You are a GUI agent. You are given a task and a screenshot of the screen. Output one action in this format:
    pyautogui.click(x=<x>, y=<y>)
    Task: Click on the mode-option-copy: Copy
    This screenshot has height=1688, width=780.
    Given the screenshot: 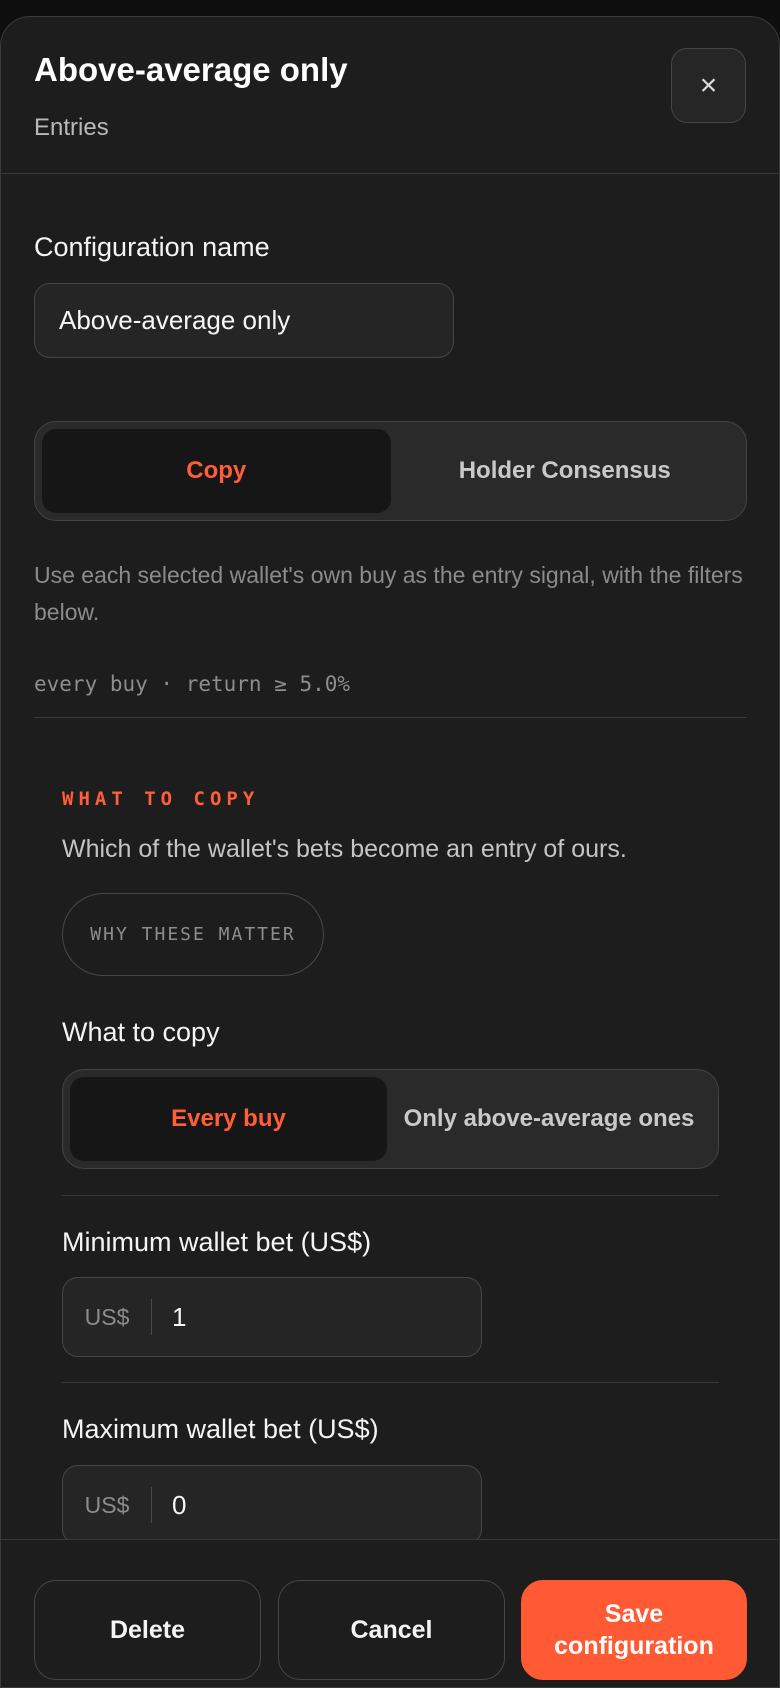 What is the action you would take?
    pyautogui.click(x=216, y=471)
    